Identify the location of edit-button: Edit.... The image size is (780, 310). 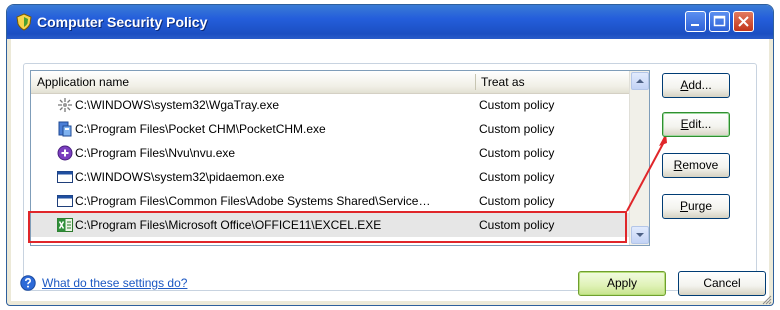
(696, 124).